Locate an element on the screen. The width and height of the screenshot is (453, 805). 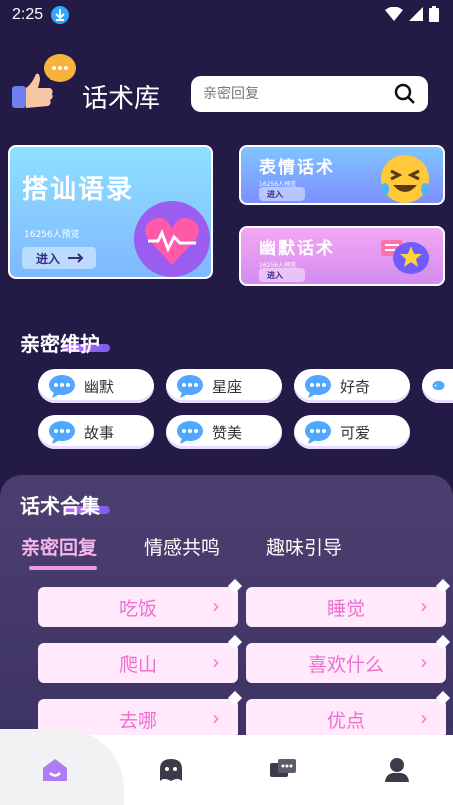
wifi-icon is located at coordinates (394, 14).